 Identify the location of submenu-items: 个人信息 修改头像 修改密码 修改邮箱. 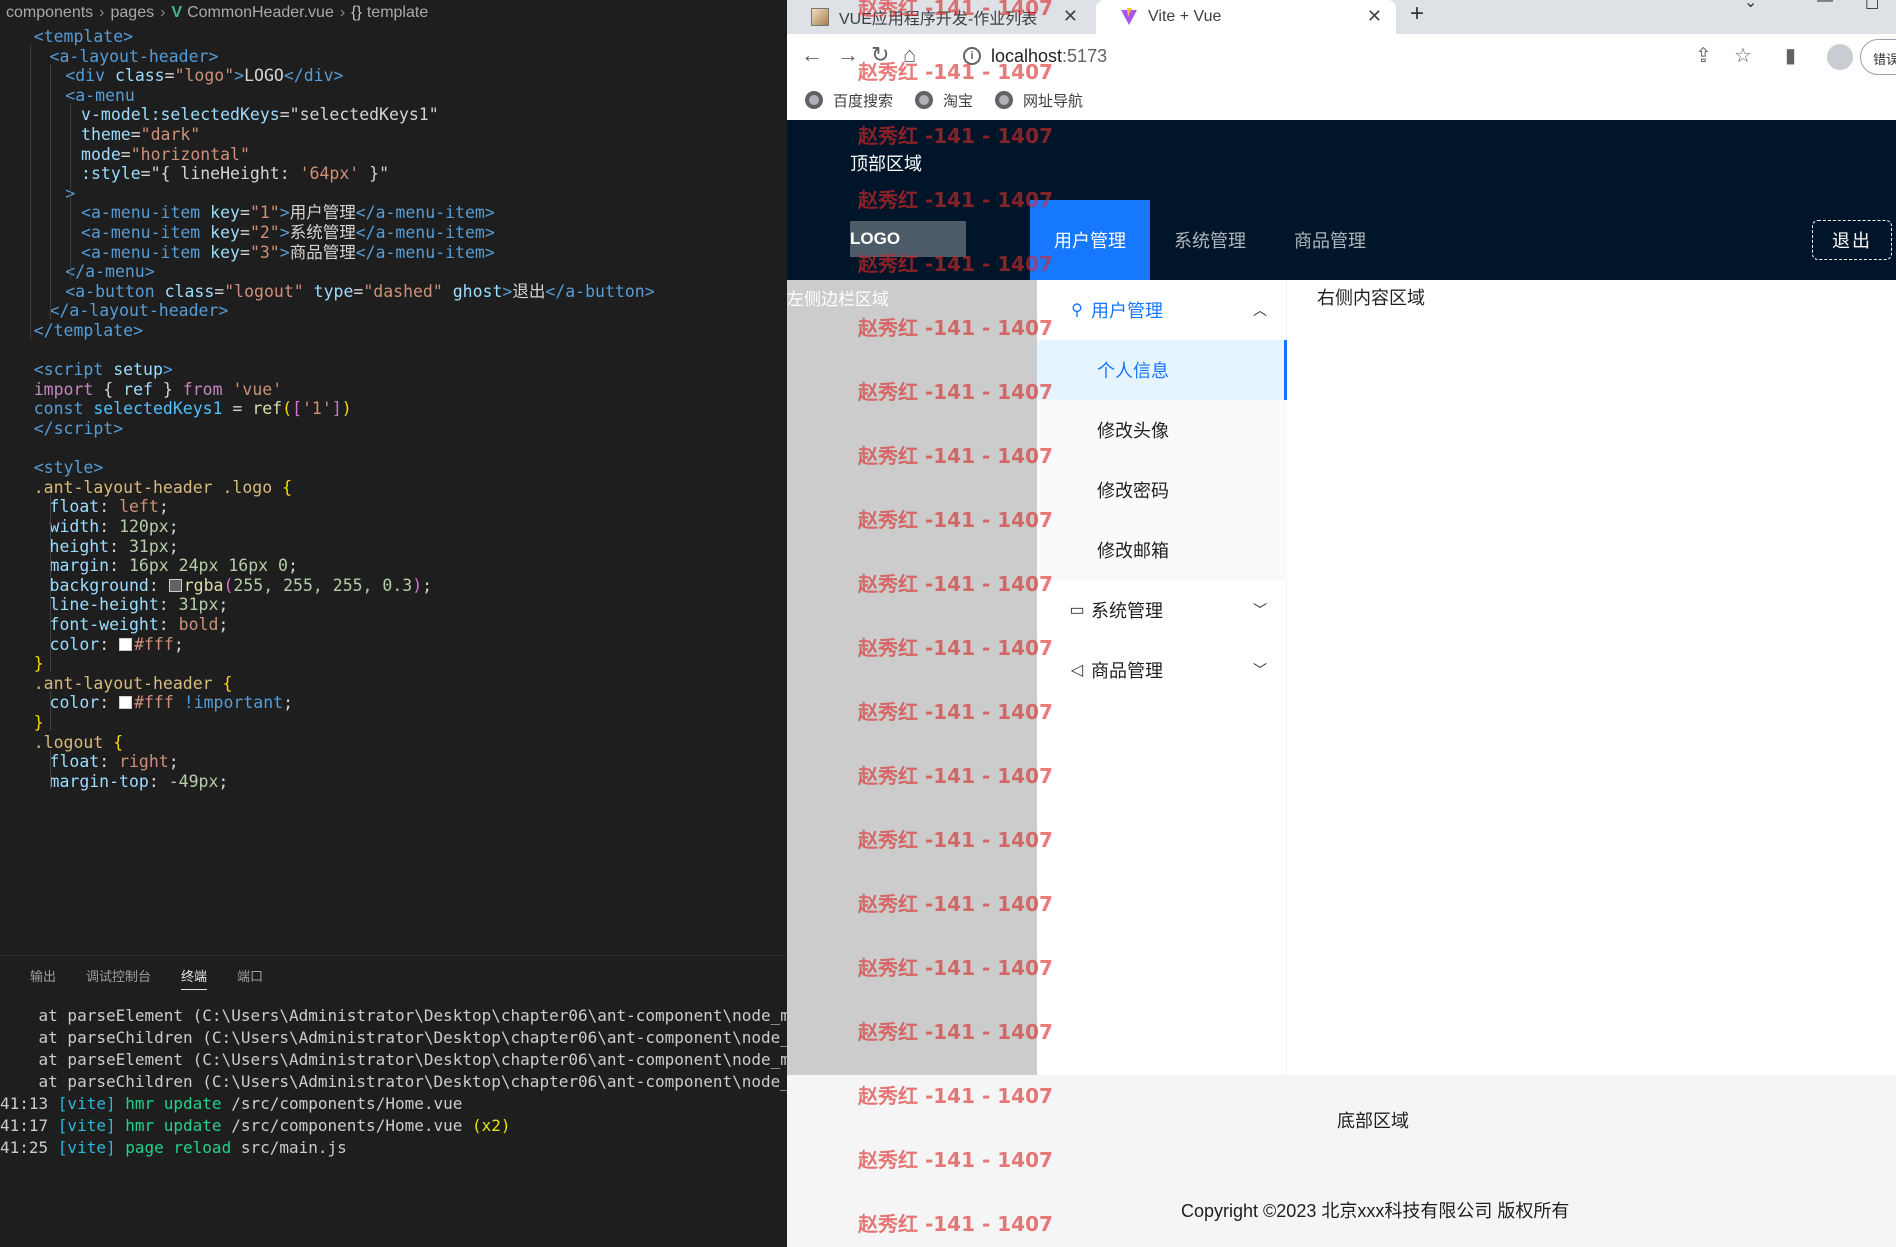
(1162, 460).